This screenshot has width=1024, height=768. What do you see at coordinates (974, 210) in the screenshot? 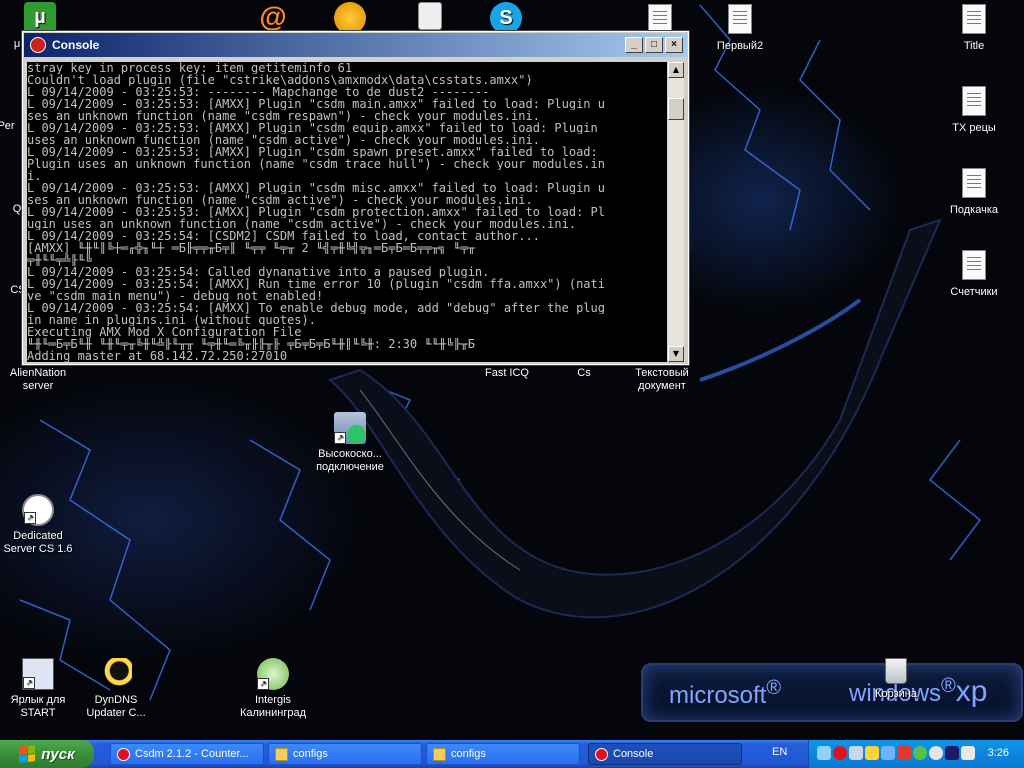
I see `desktop-icon-label: Подкачка` at bounding box center [974, 210].